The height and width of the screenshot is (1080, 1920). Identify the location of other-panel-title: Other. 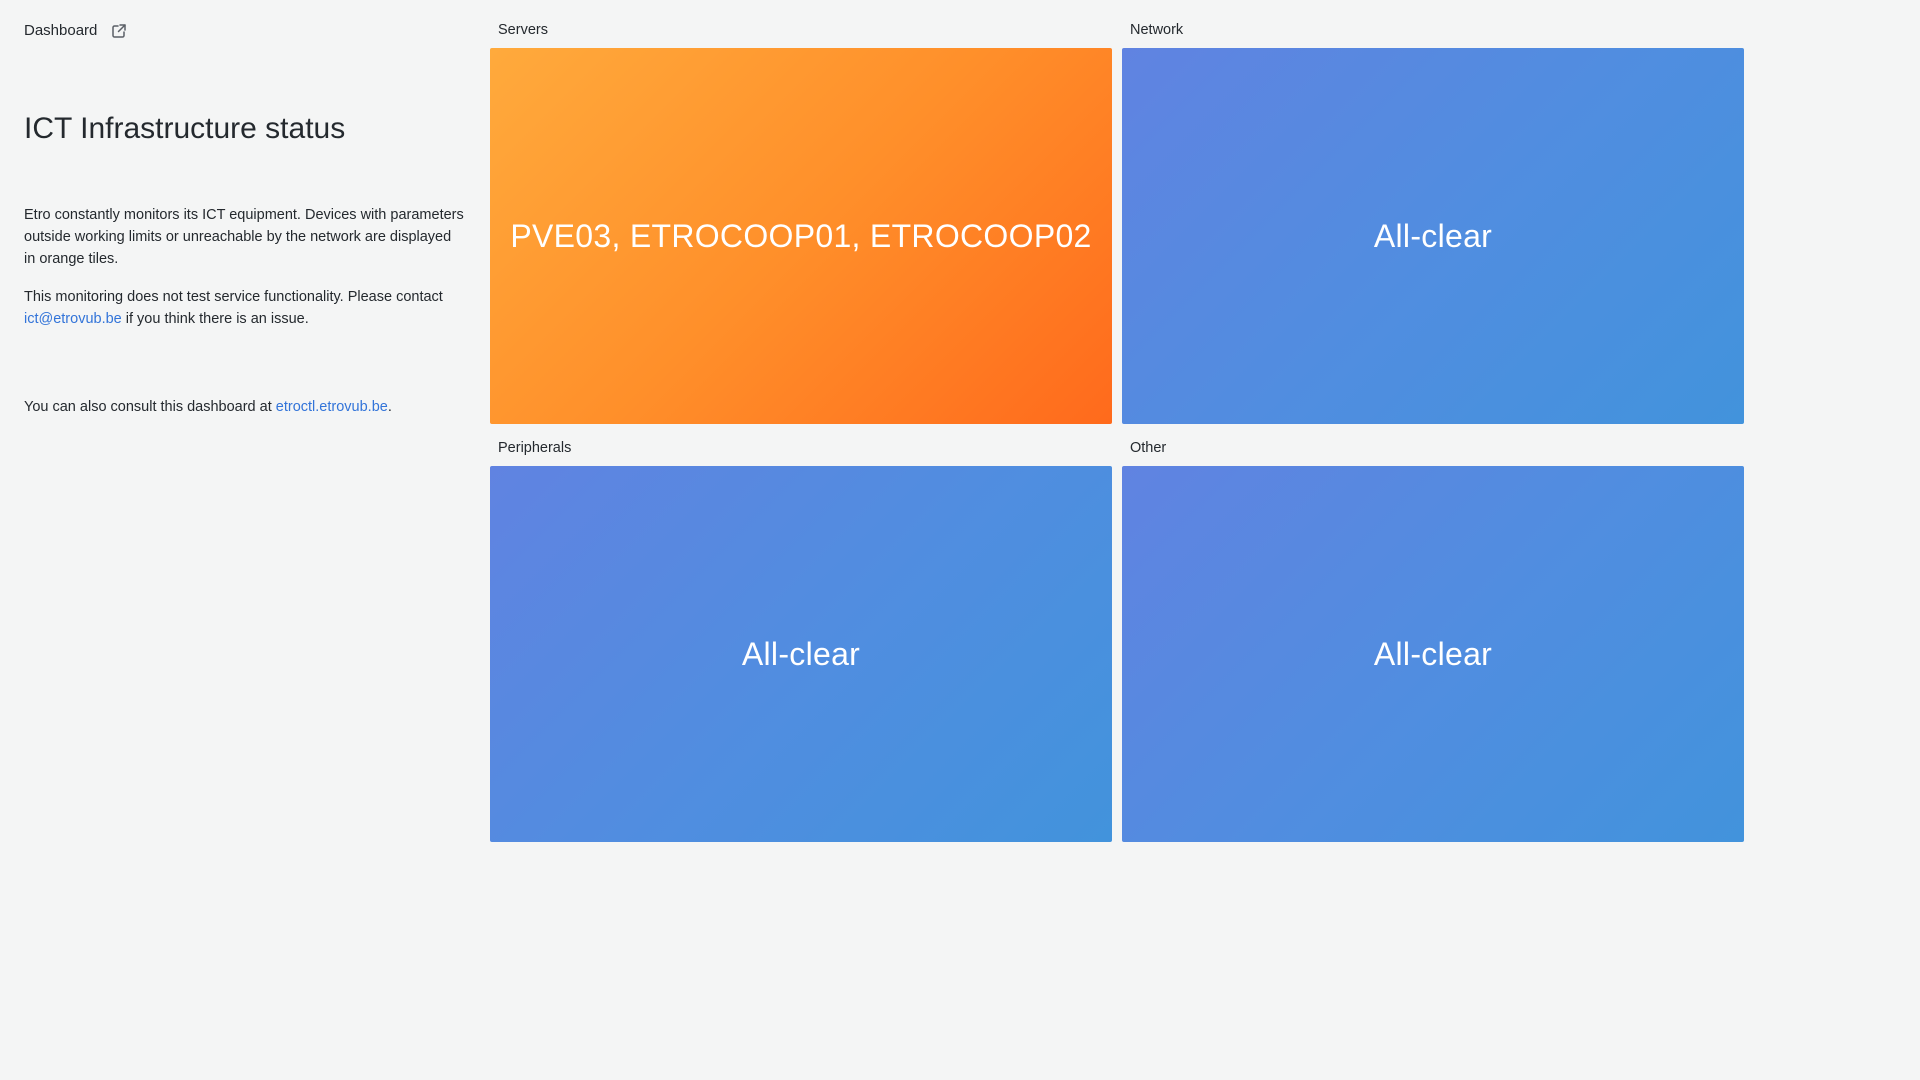
(1148, 448).